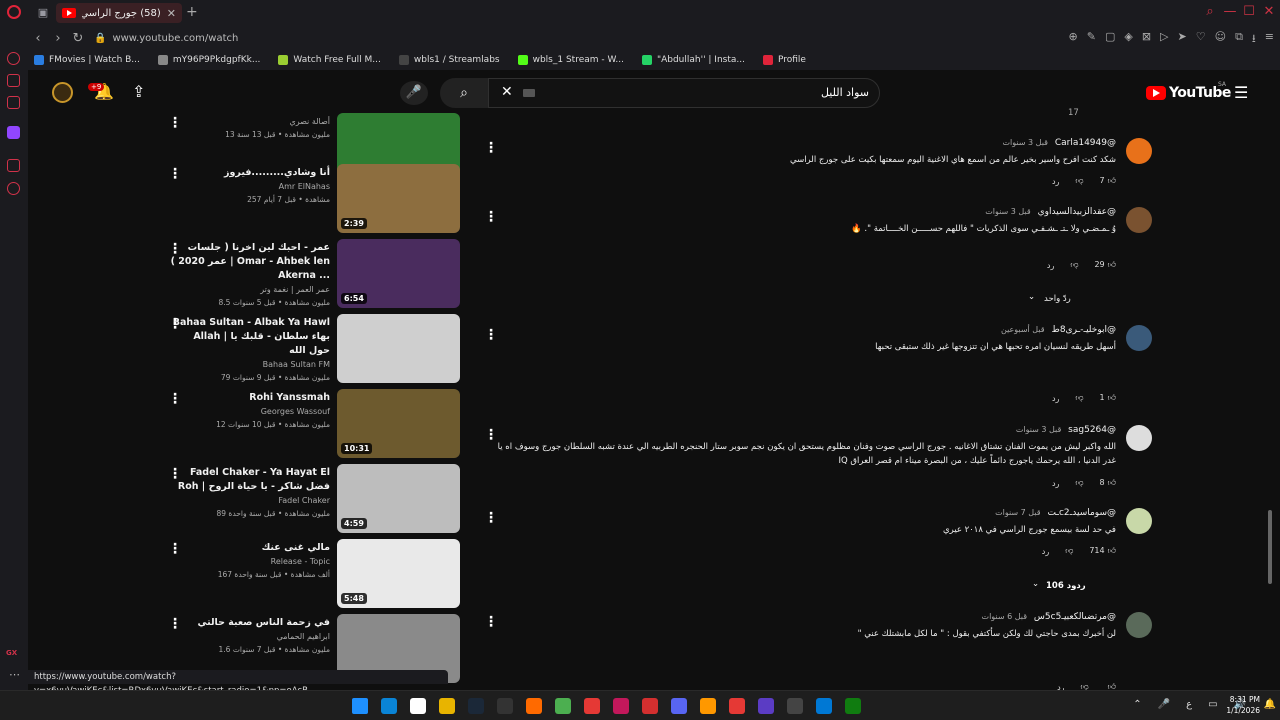 The width and height of the screenshot is (1280, 720). I want to click on discord-icon, so click(679, 706).